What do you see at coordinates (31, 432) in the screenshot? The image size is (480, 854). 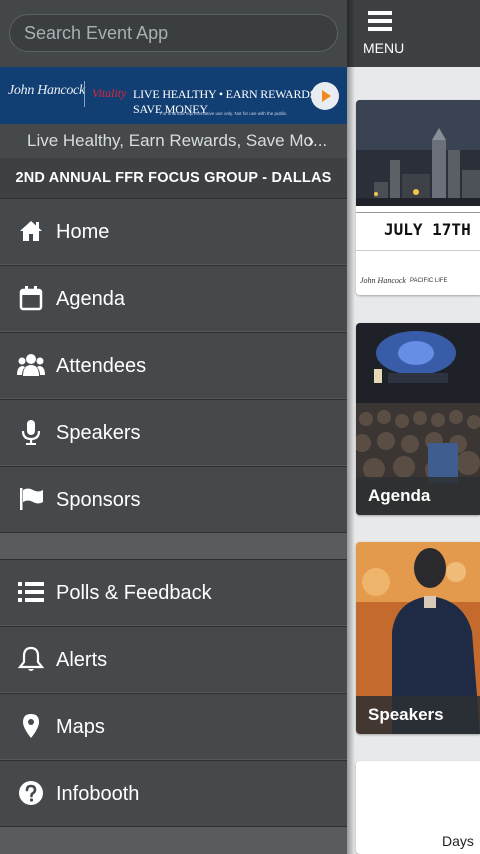 I see `microphone-icon` at bounding box center [31, 432].